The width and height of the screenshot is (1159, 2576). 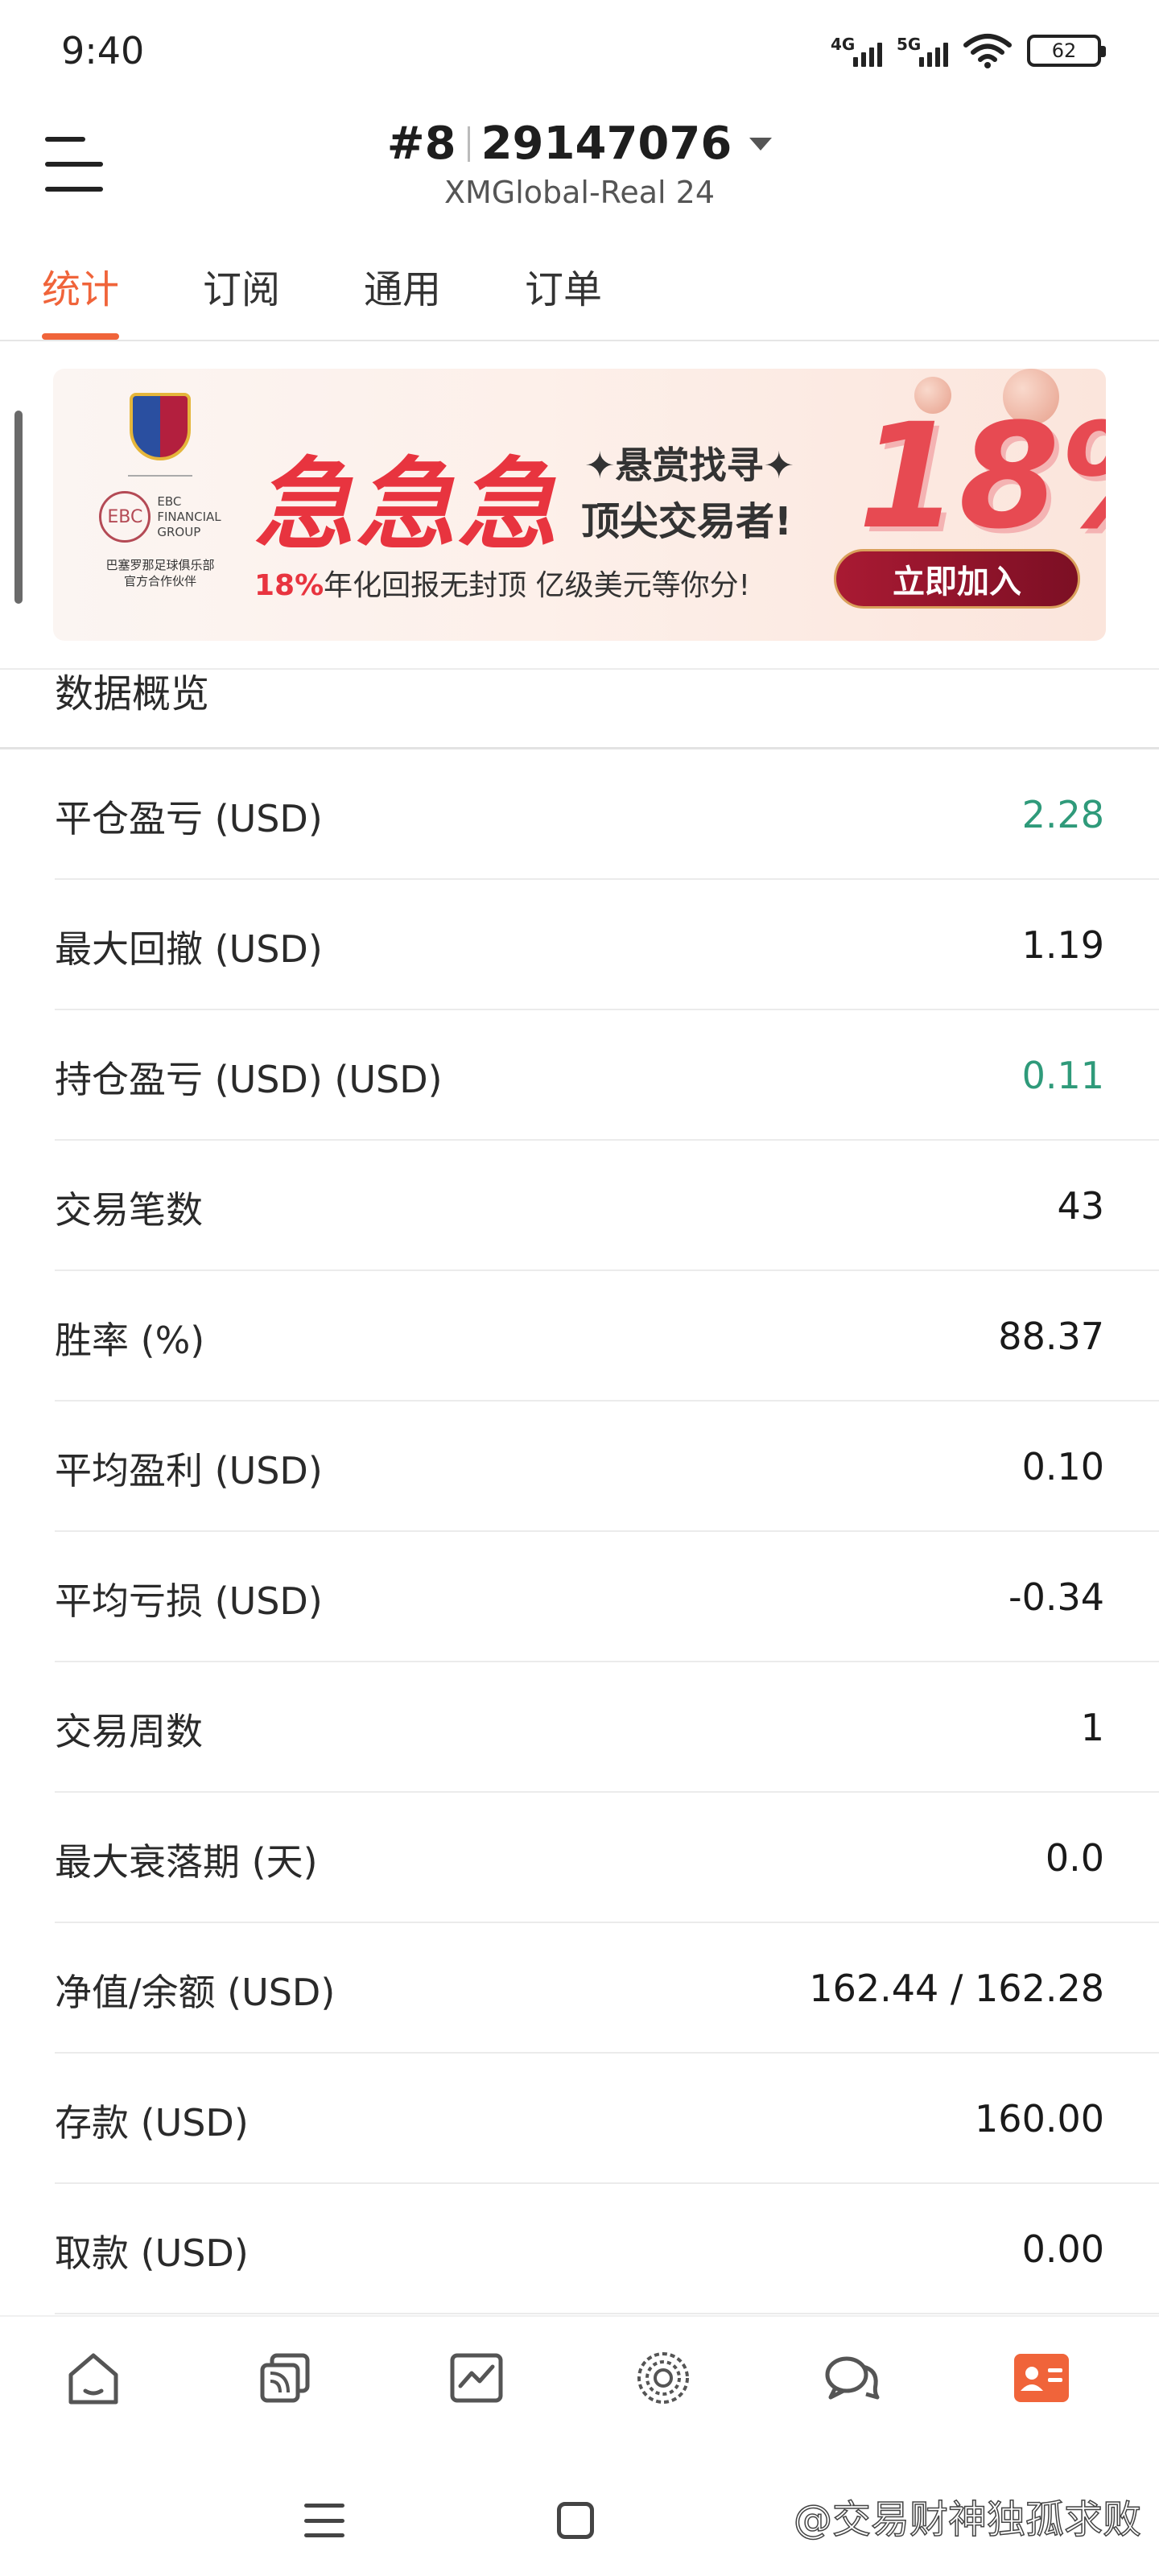 I want to click on stat-value: 0.11, so click(x=1062, y=1075).